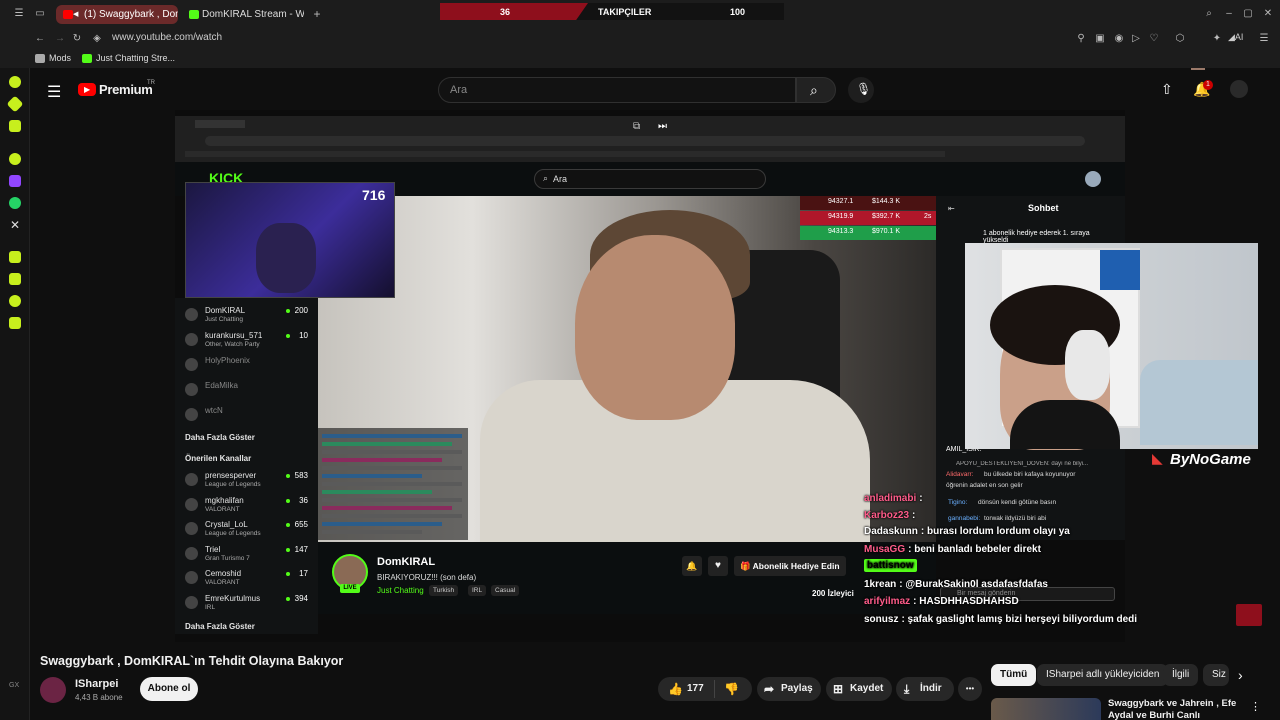  I want to click on extension-icon: ✦, so click(1217, 39).